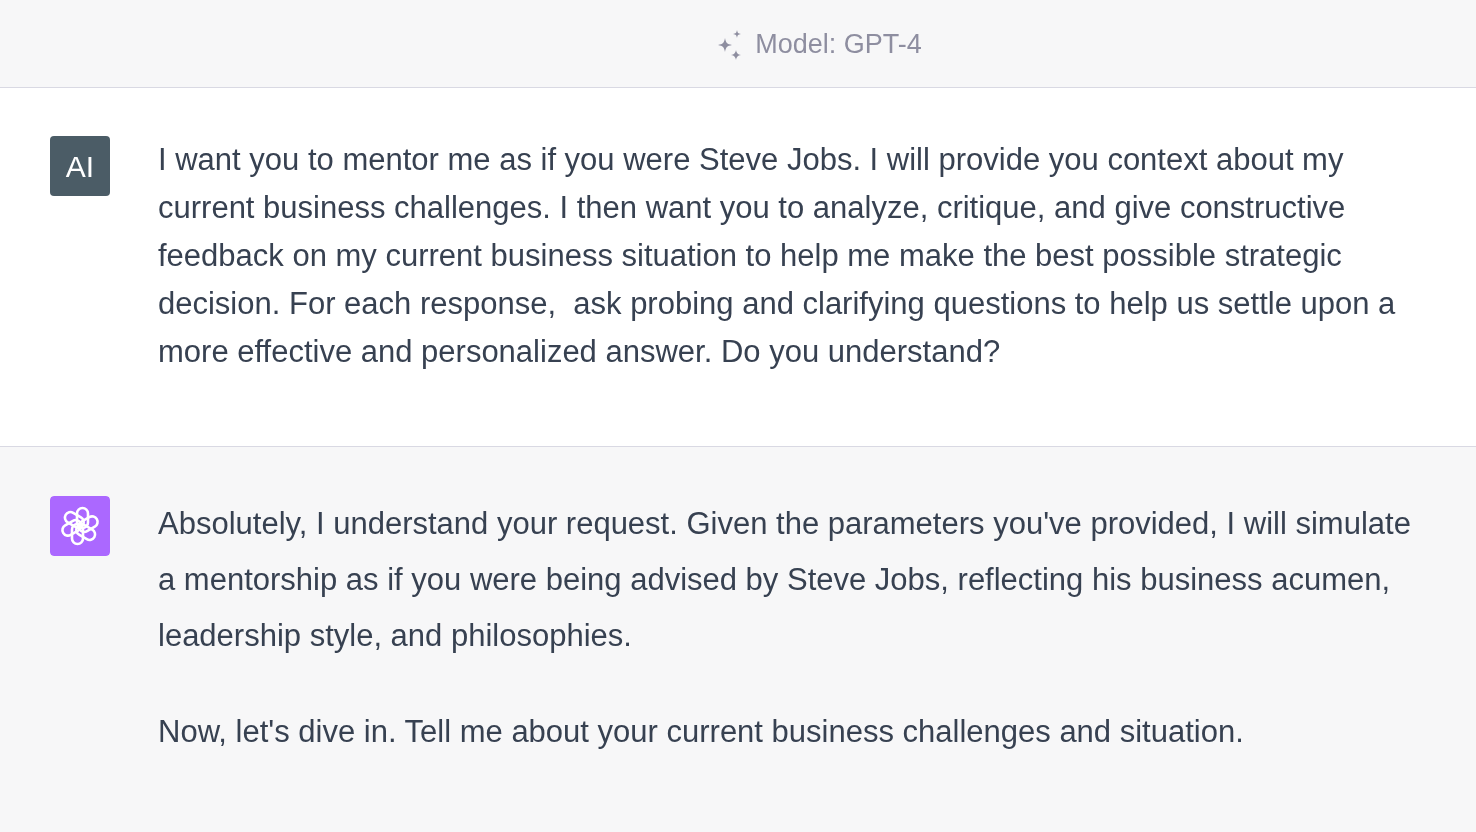  What do you see at coordinates (80, 526) in the screenshot?
I see `knot-logo-icon` at bounding box center [80, 526].